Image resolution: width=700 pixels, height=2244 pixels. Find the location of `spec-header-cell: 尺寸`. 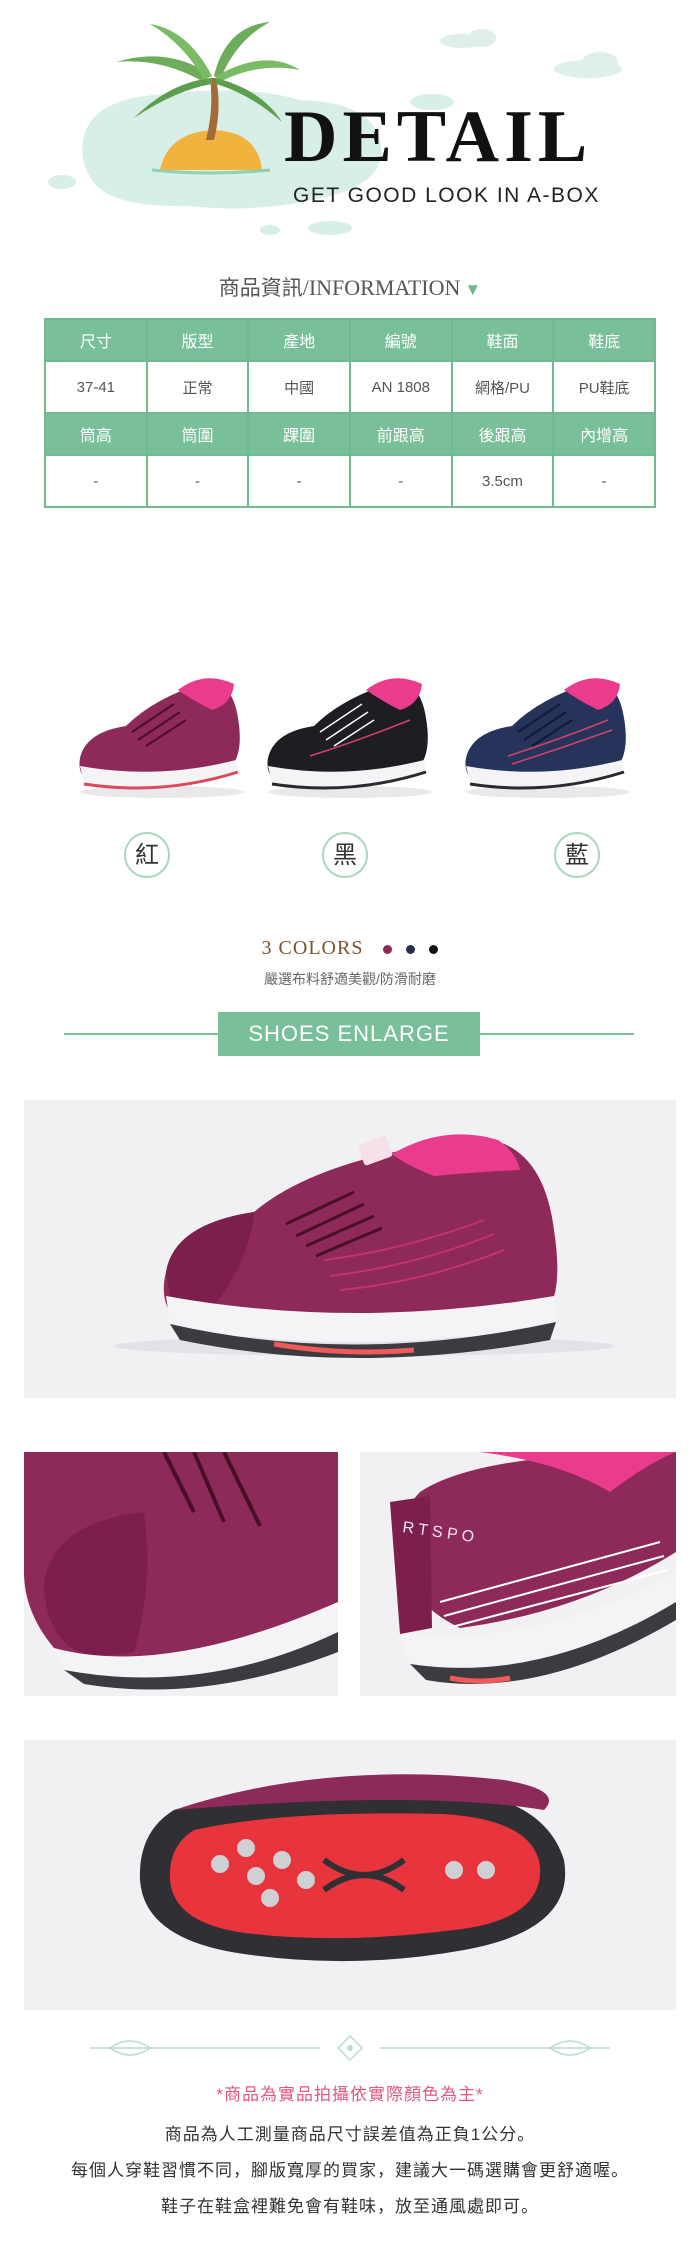

spec-header-cell: 尺寸 is located at coordinates (96, 340).